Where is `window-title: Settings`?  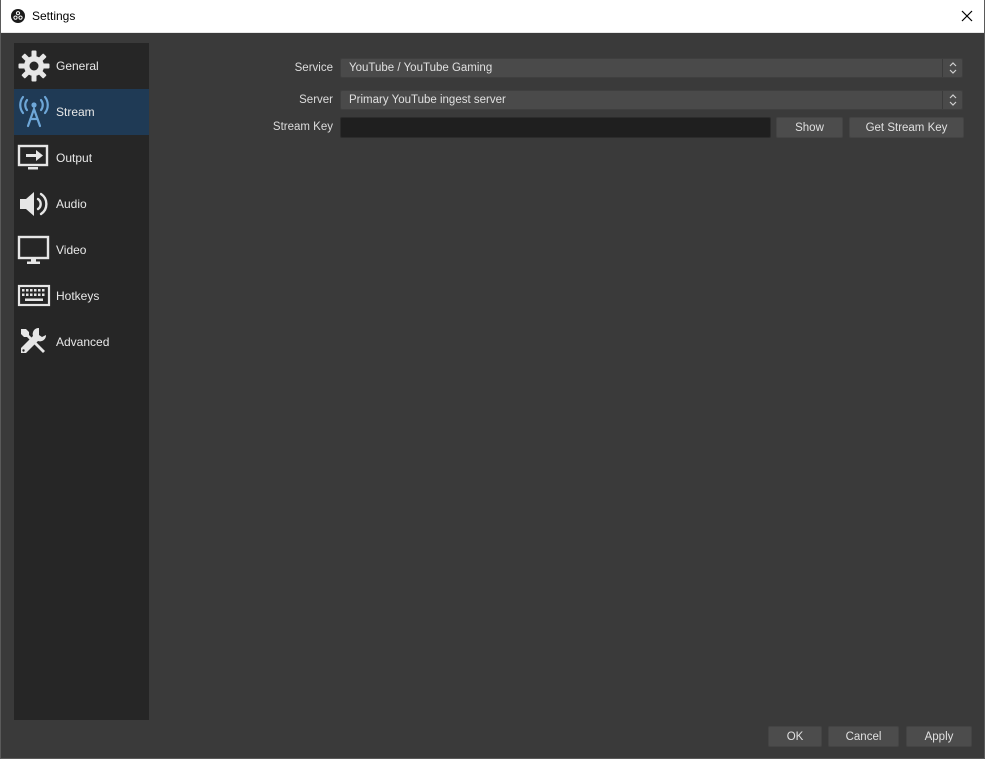 window-title: Settings is located at coordinates (54, 16).